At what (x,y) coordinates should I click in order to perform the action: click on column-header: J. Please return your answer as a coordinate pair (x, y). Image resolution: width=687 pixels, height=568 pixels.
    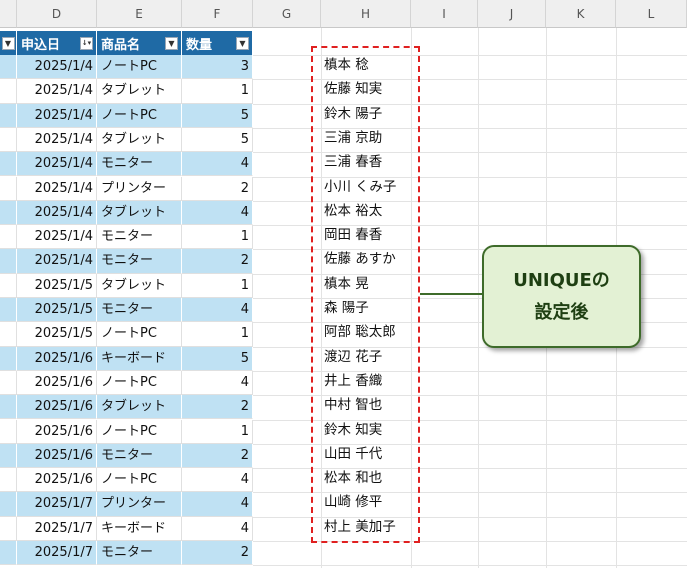
    Looking at the image, I should click on (512, 14).